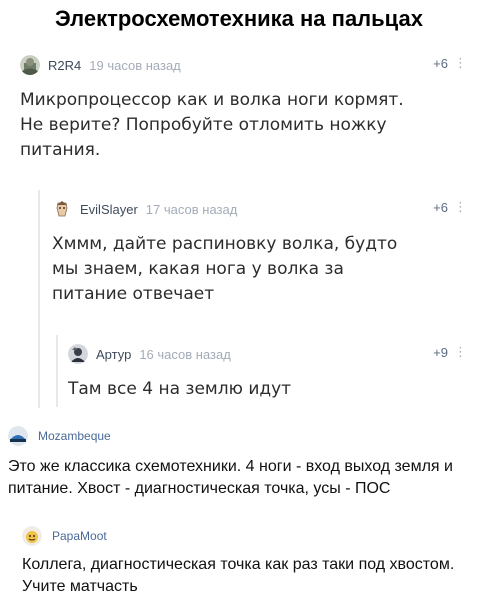 The image size is (478, 604). What do you see at coordinates (185, 354) in the screenshot?
I see `comment-time: 16 часов назад` at bounding box center [185, 354].